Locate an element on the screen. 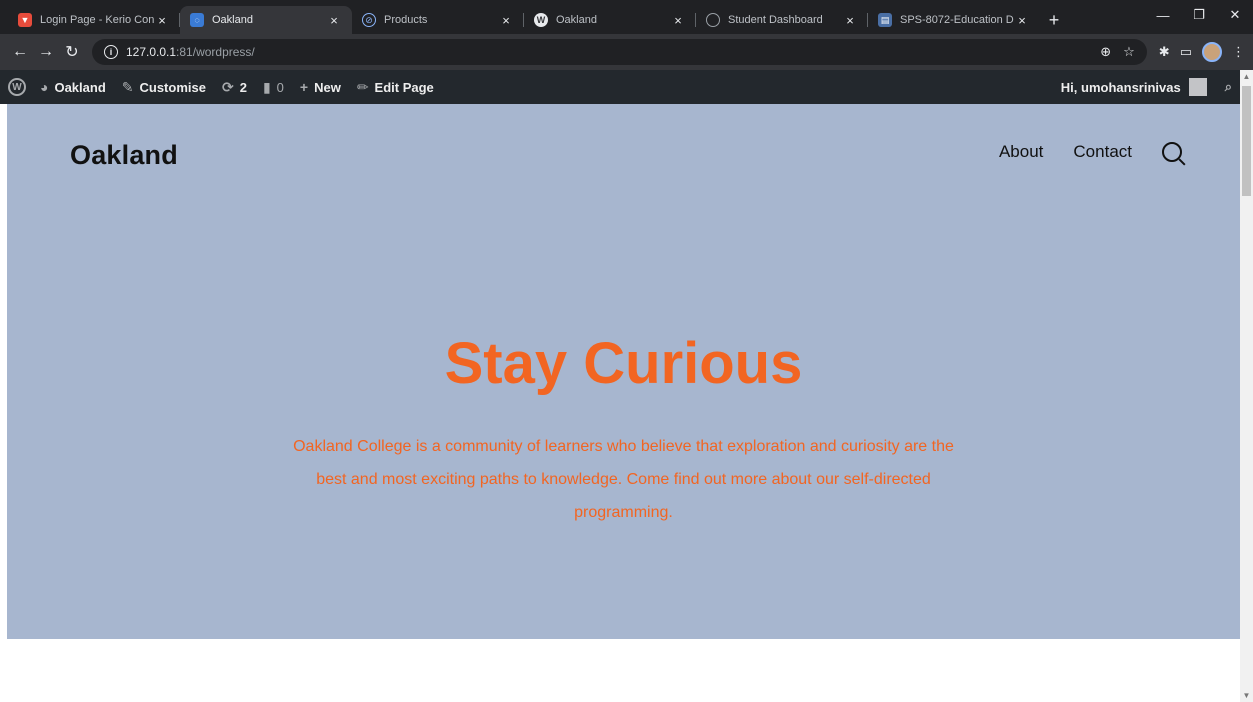 The image size is (1253, 702). window-controls: — ❐ ✕ is located at coordinates (1199, 15).